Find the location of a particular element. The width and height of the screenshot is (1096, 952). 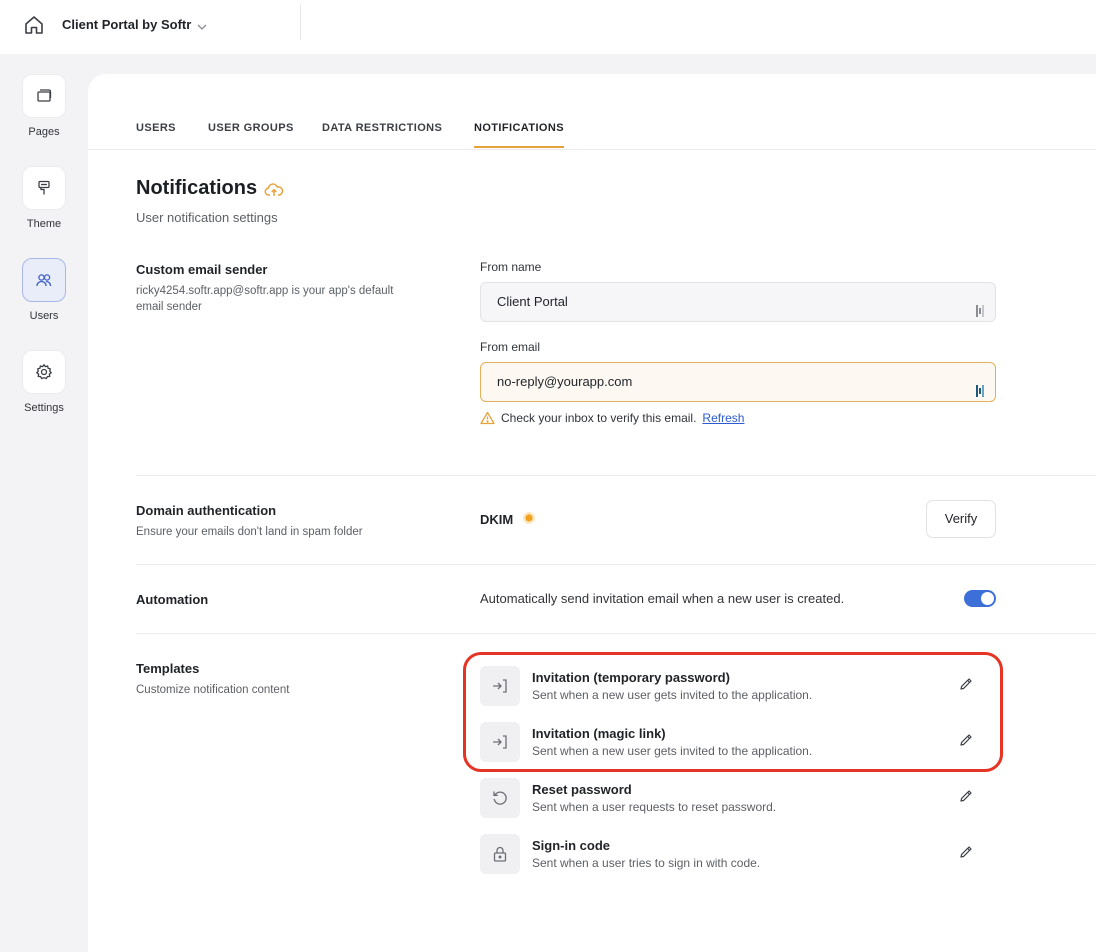

rail-item-users: Users is located at coordinates (44, 290).